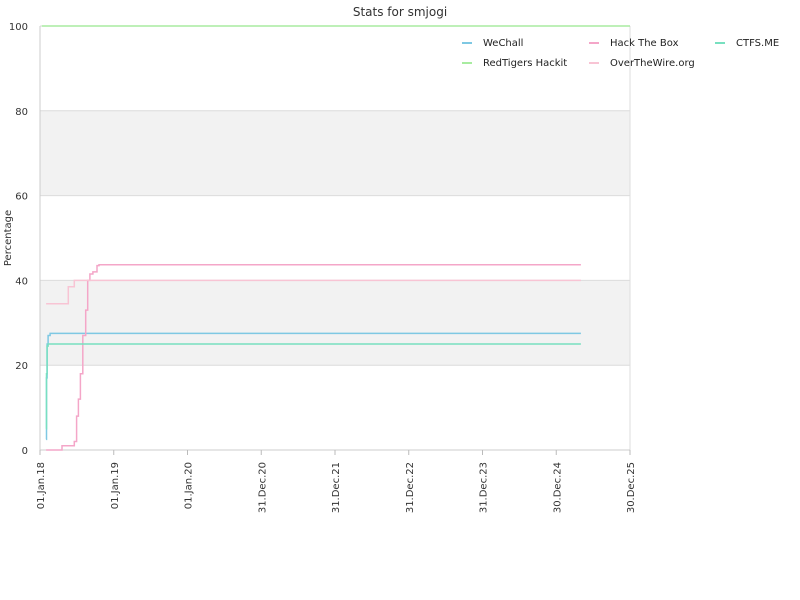 This screenshot has width=800, height=600. I want to click on x-tick-label: 01.Jan.20, so click(189, 485).